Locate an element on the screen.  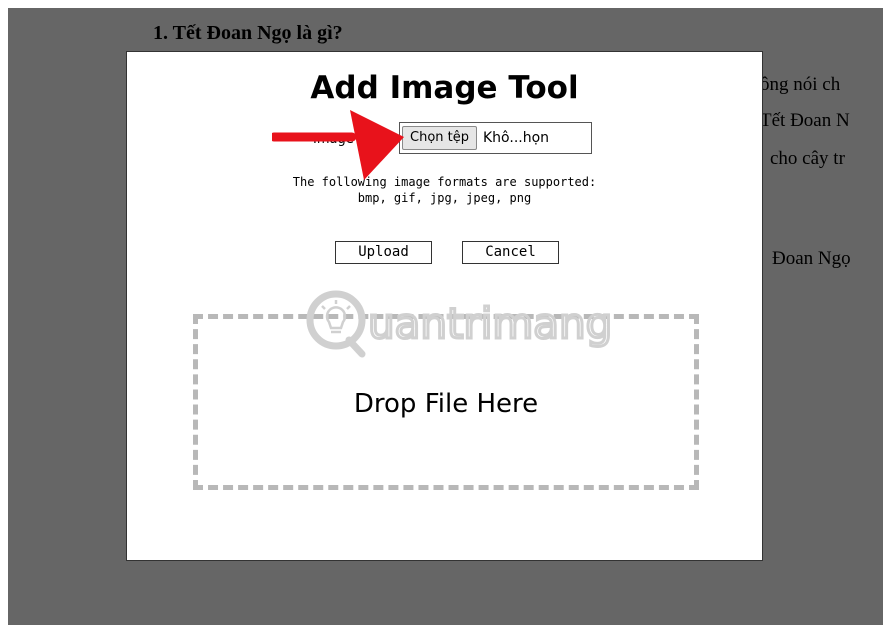
red-arrow-annotation is located at coordinates (338, 145).